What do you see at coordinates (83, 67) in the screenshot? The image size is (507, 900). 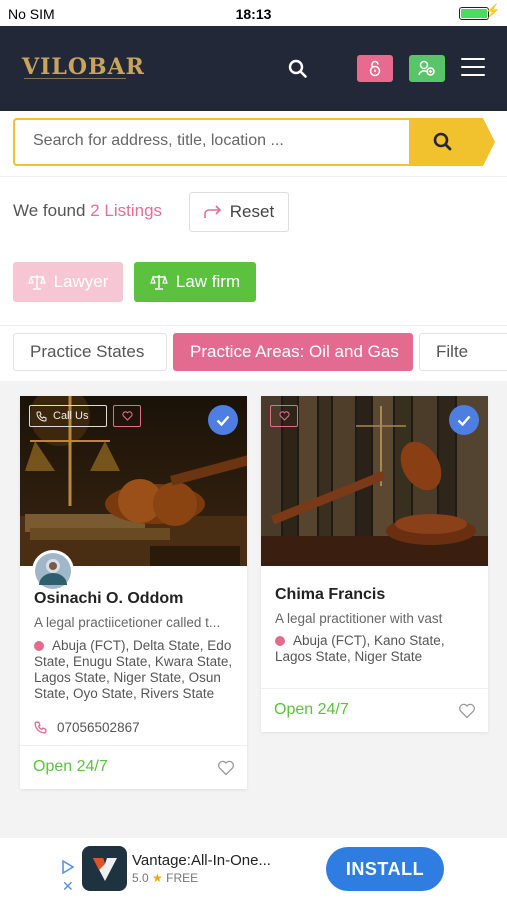 I see `vilobar-logo: VILOBAR` at bounding box center [83, 67].